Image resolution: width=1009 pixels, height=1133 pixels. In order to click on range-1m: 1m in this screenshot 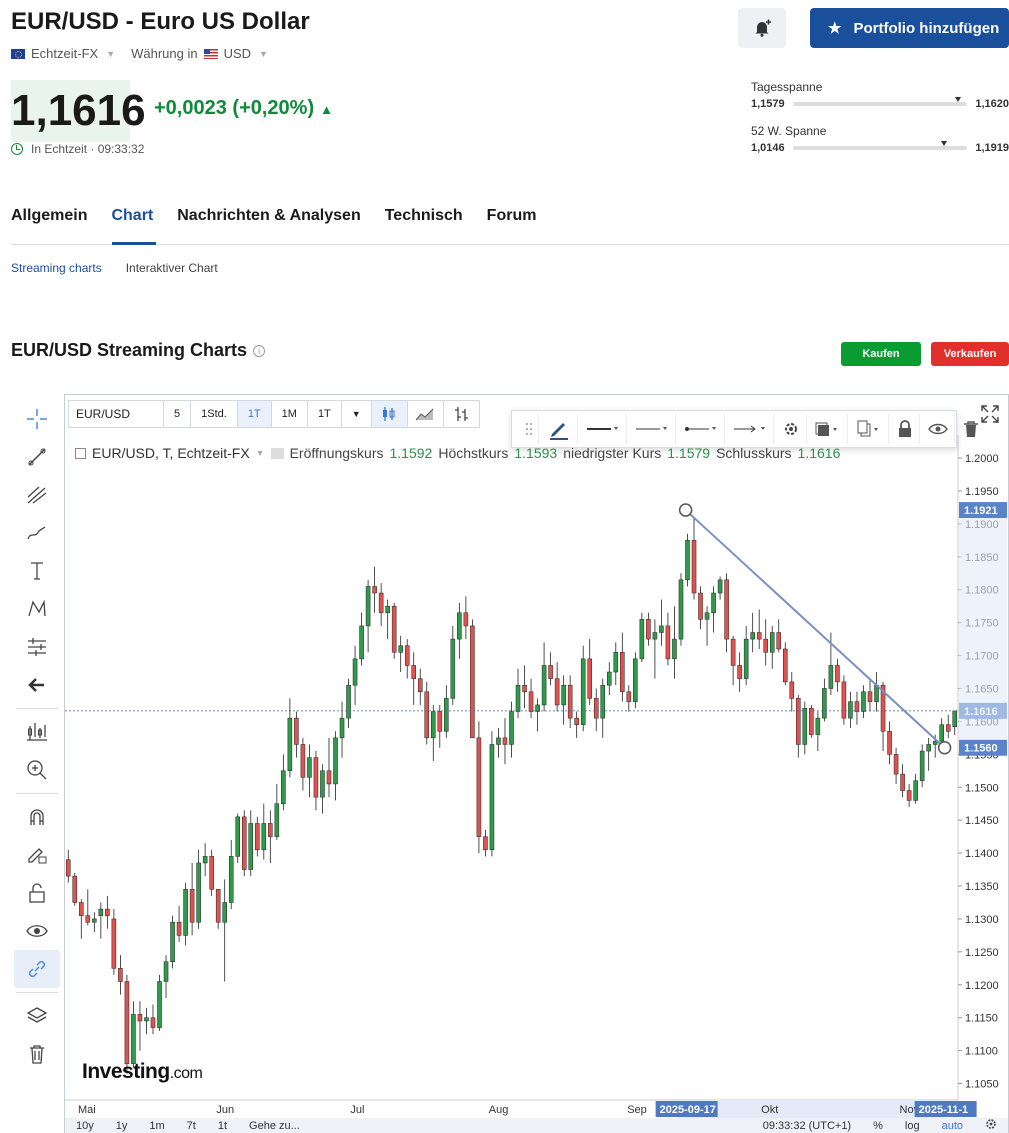, I will do `click(156, 1126)`.